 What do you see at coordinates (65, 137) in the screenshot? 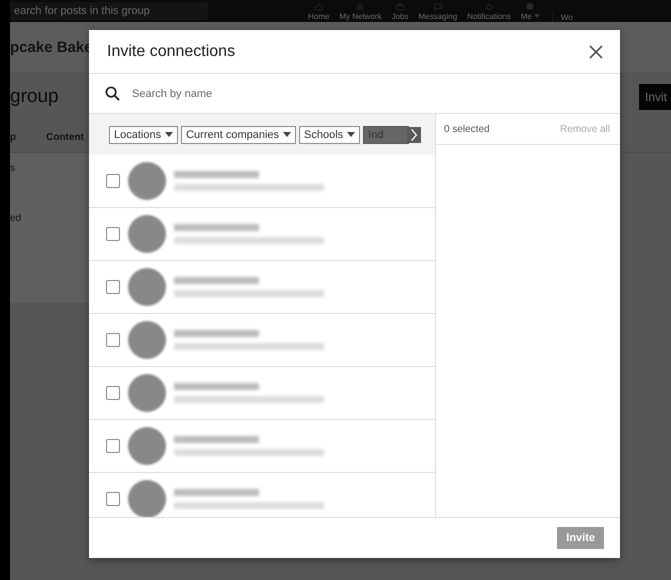
I see `tab: Content` at bounding box center [65, 137].